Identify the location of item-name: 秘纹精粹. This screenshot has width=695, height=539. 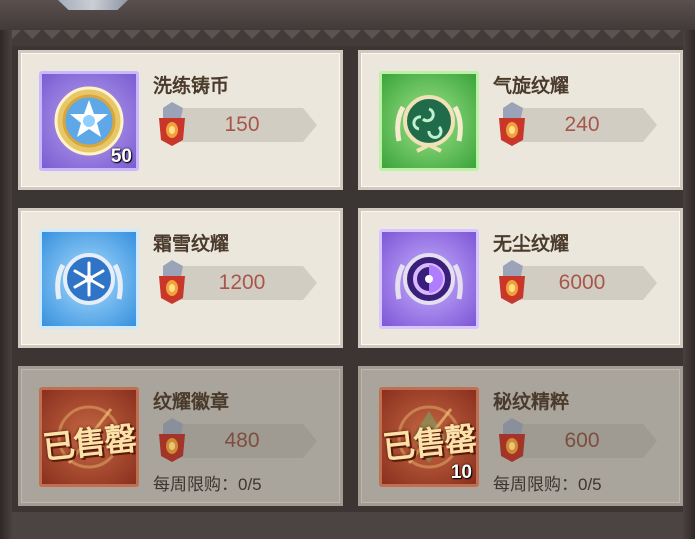
(531, 402).